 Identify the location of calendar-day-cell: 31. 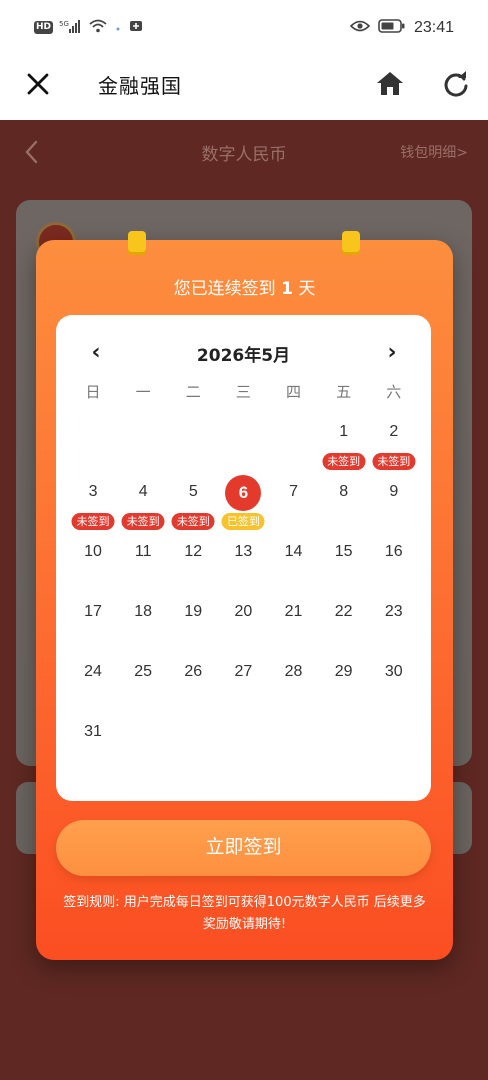
(93, 745).